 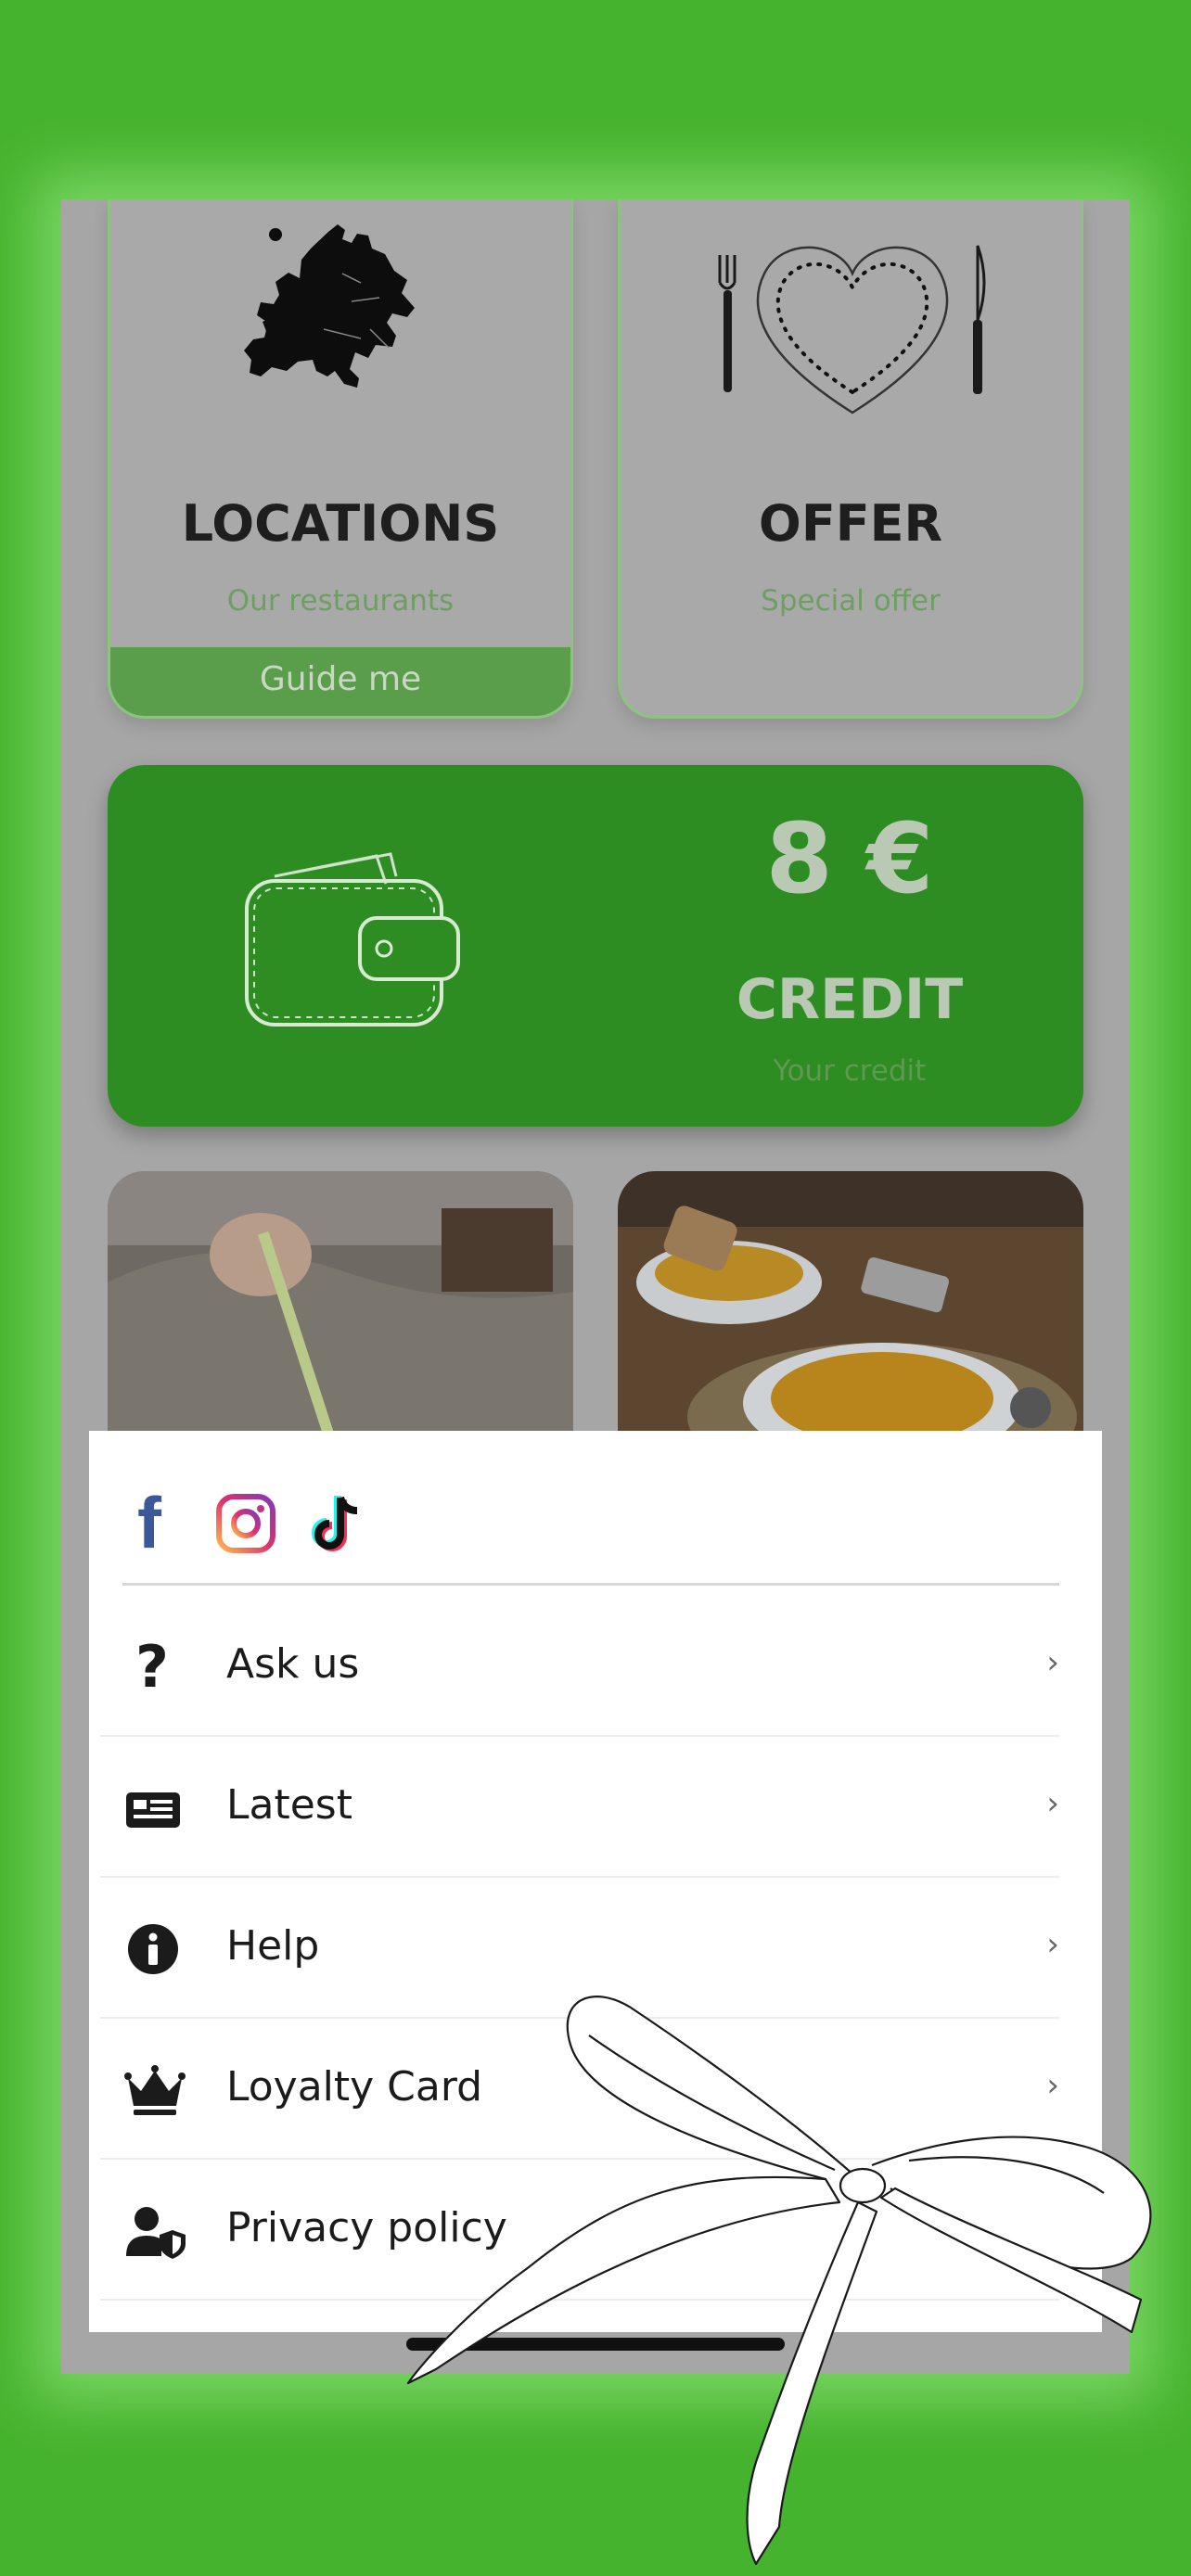 What do you see at coordinates (850, 1071) in the screenshot?
I see `credit-subtitle: Your credit` at bounding box center [850, 1071].